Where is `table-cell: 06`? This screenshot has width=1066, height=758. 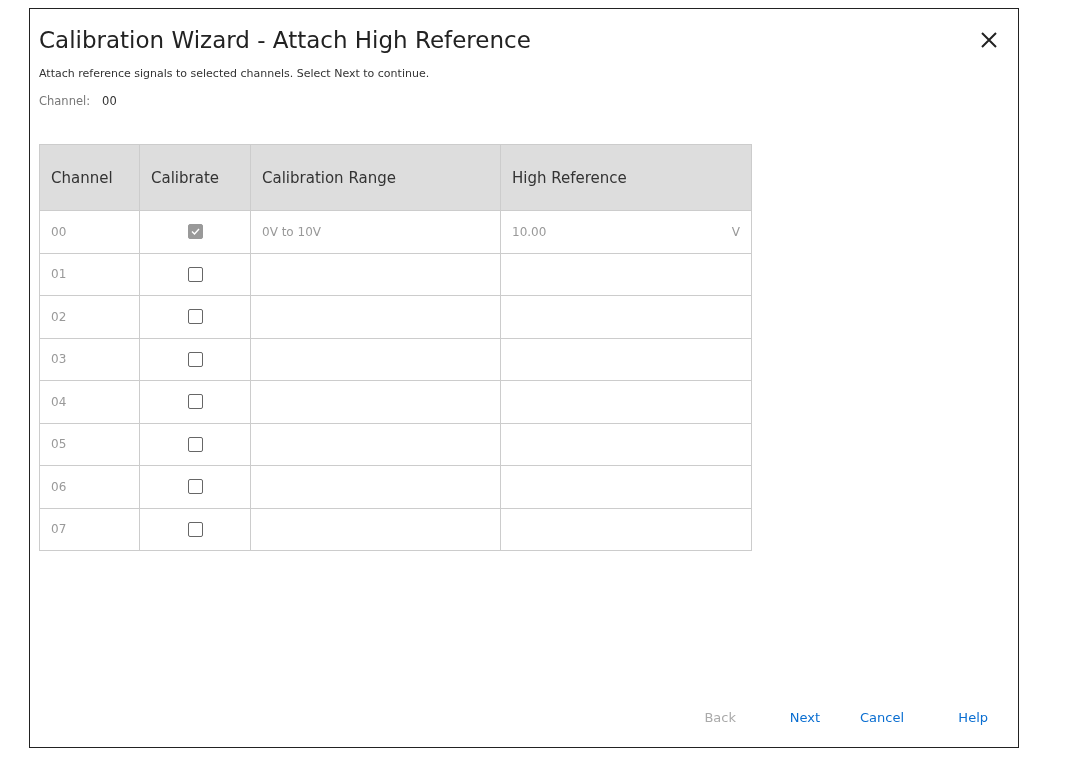
table-cell: 06 is located at coordinates (90, 487).